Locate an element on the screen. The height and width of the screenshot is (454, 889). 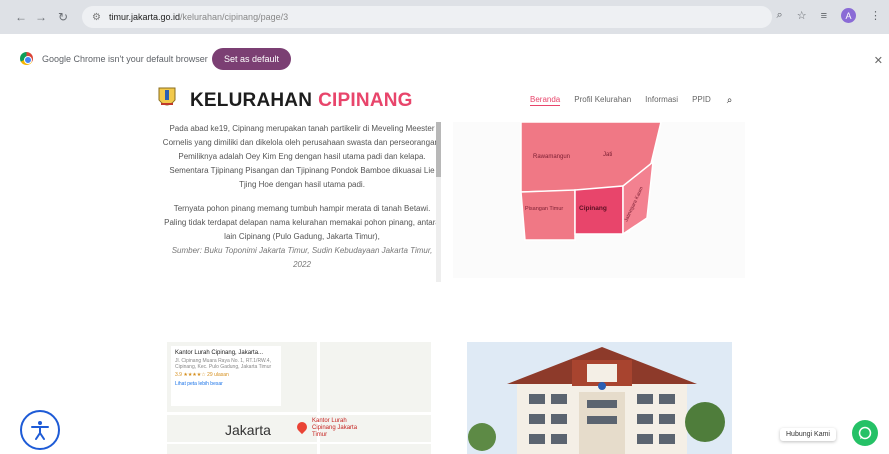
nav-profil-kelurahan: Profil Kelurahan is located at coordinates (602, 100).